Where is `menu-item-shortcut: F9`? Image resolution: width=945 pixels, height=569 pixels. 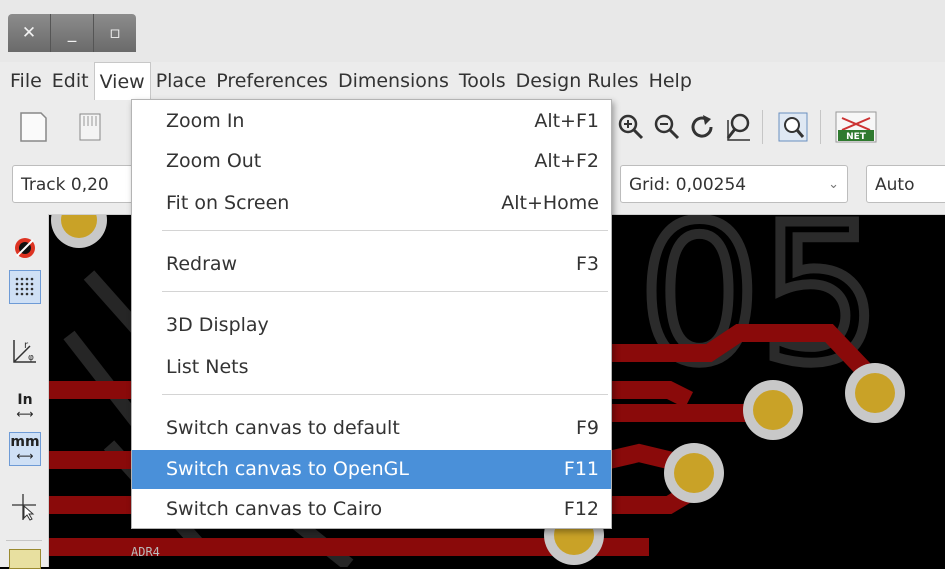
menu-item-shortcut: F9 is located at coordinates (587, 428).